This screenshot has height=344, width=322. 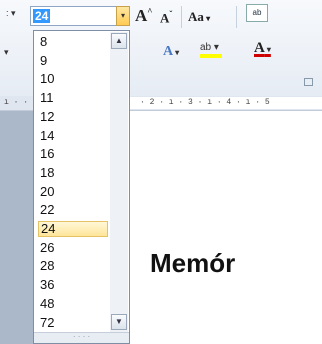 What do you see at coordinates (119, 187) in the screenshot?
I see `dropdown-scrollbar: ▲ ▼` at bounding box center [119, 187].